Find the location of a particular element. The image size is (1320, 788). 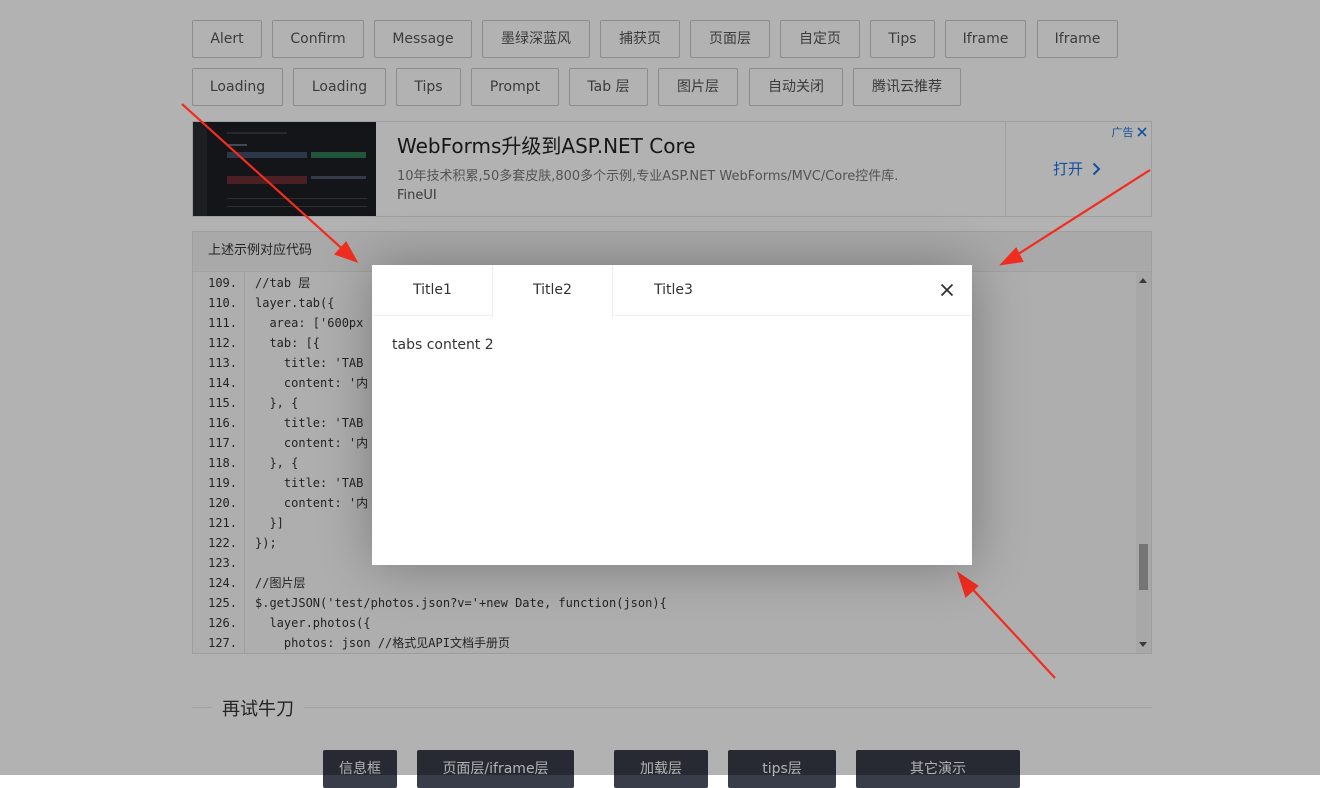

tab-title3: Title3 is located at coordinates (673, 290).